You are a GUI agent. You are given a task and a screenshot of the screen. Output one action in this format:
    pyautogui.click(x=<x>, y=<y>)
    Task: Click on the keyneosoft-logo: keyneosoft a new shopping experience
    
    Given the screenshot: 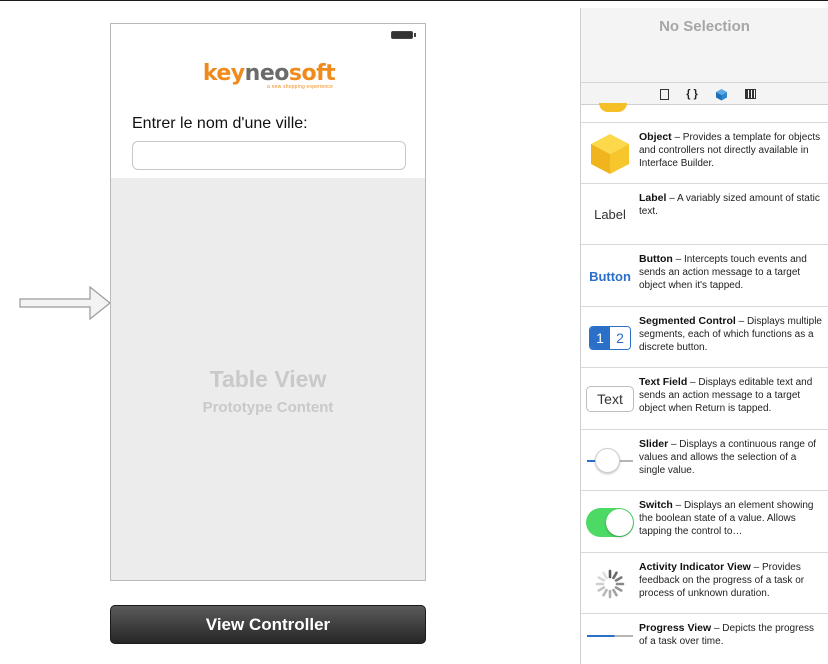 What is the action you would take?
    pyautogui.click(x=269, y=76)
    